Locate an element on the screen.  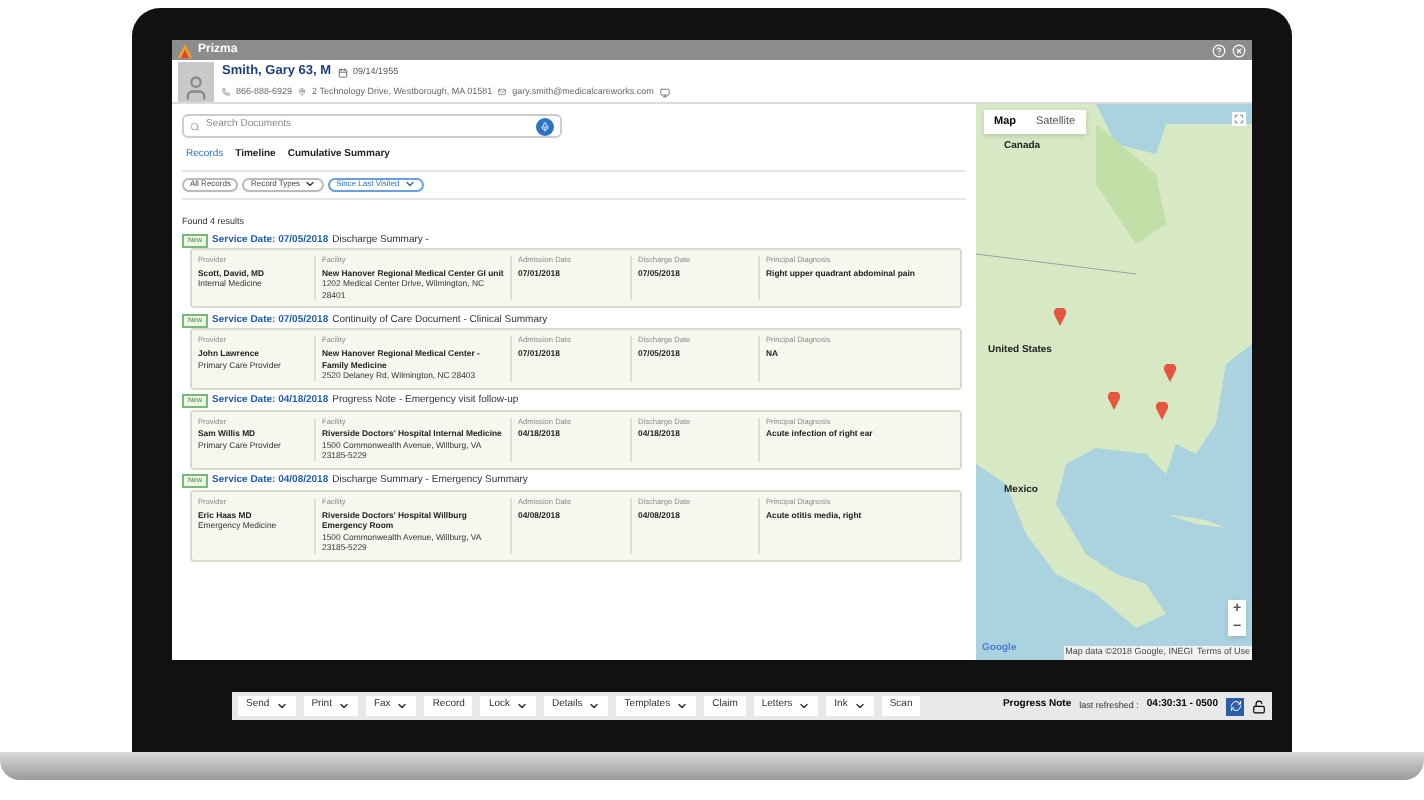
location-pin-icon is located at coordinates (302, 92).